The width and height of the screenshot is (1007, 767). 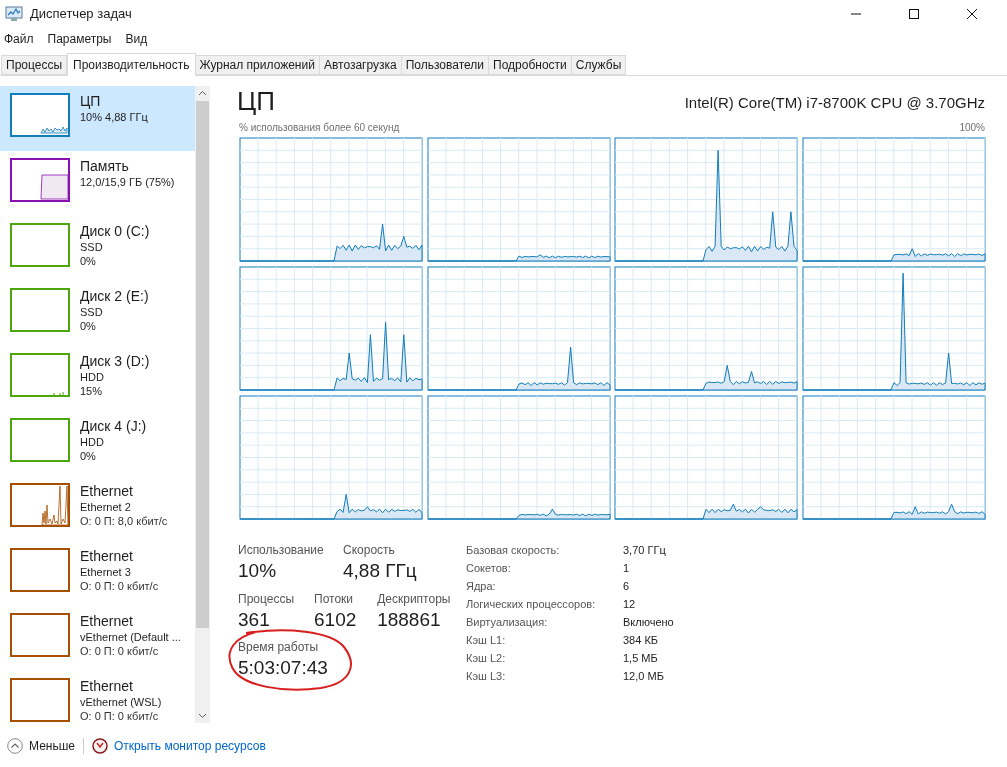 I want to click on tab: Пользователи, so click(x=445, y=65).